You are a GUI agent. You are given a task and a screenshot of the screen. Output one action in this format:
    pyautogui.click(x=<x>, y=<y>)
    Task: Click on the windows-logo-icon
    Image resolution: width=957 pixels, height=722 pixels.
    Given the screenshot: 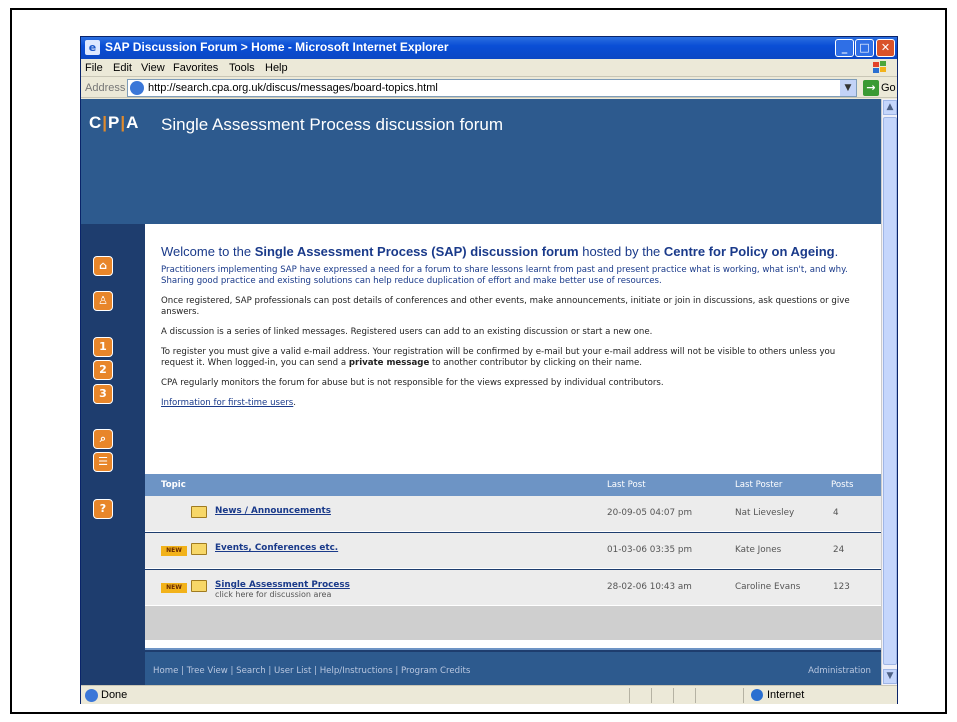 What is the action you would take?
    pyautogui.click(x=879, y=67)
    